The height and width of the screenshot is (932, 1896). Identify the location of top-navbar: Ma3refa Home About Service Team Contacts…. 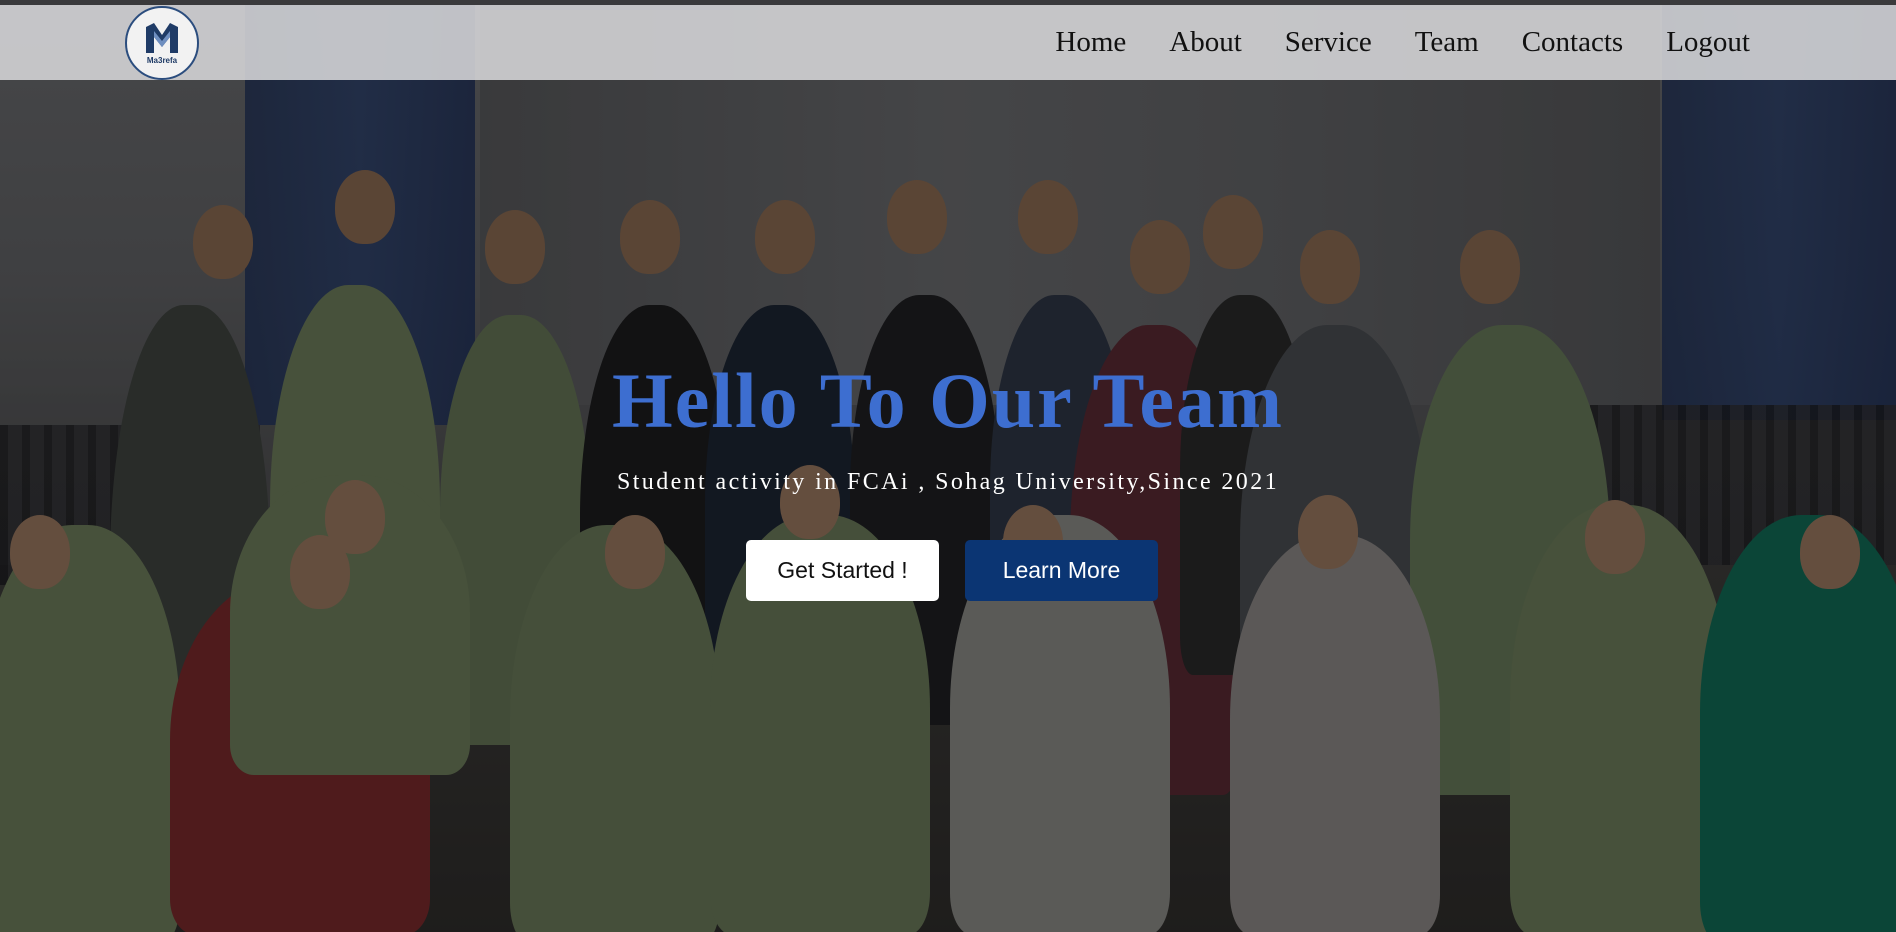
(948, 42).